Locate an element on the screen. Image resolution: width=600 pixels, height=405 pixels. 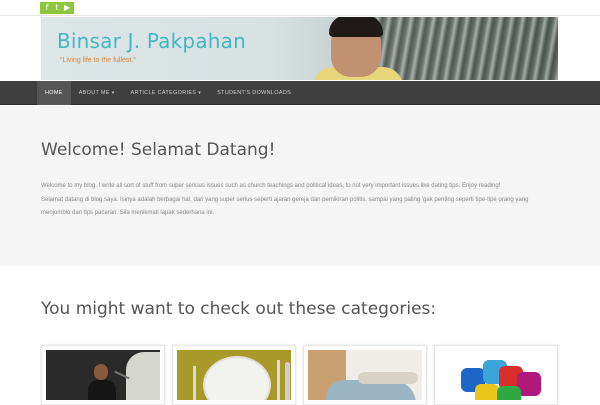
nav-item-article-categories: ARTICLE CATEGORIES ▾ is located at coordinates (166, 93).